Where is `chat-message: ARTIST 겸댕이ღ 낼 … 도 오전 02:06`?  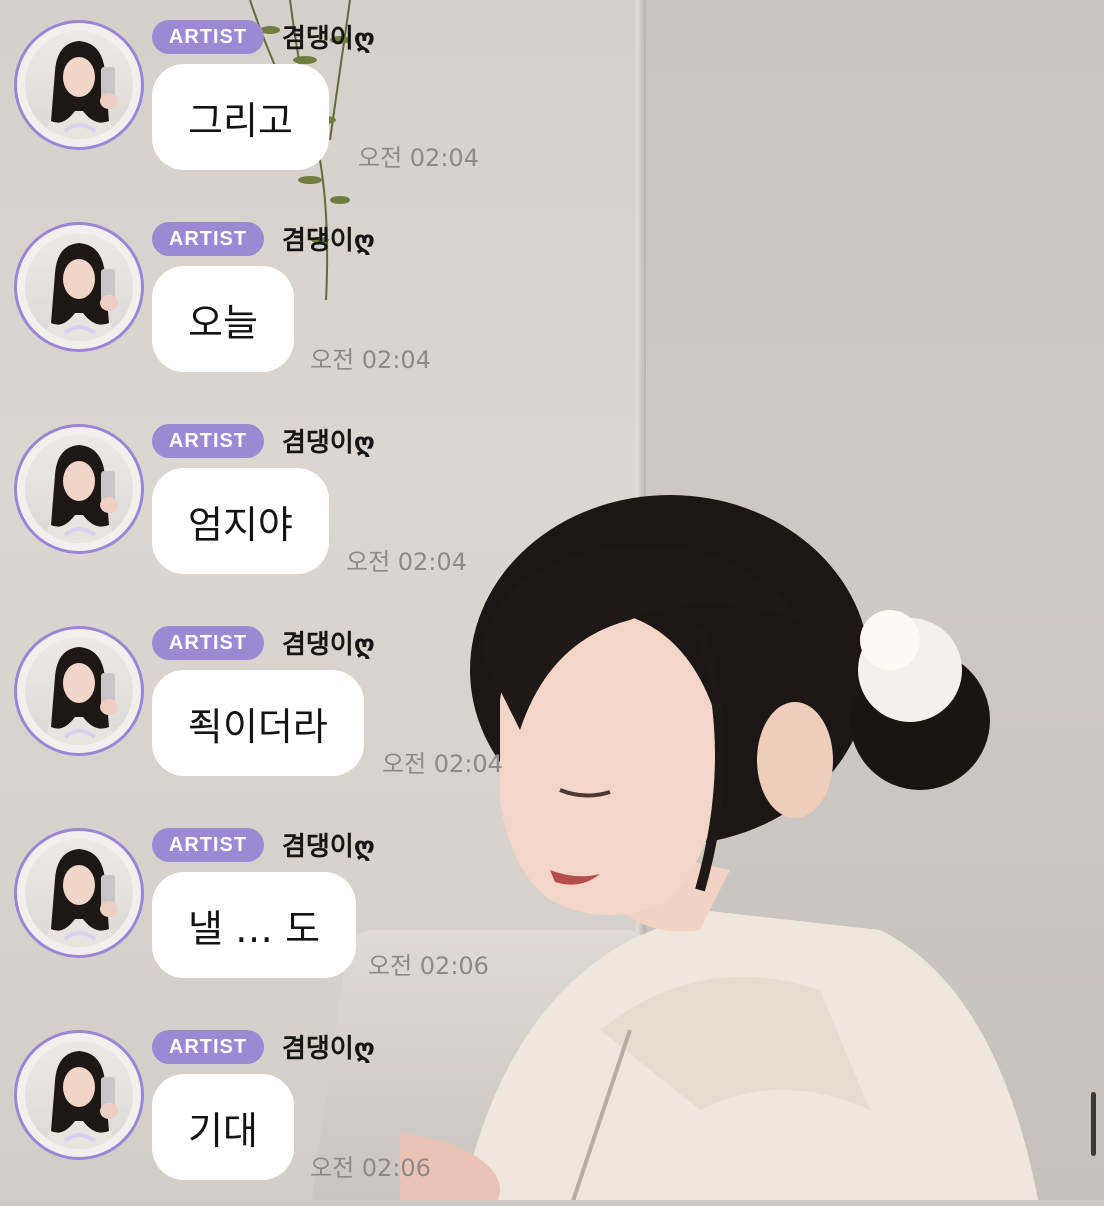
chat-message: ARTIST 겸댕이ღ 낼 … 도 오전 02:06 is located at coordinates (364, 914).